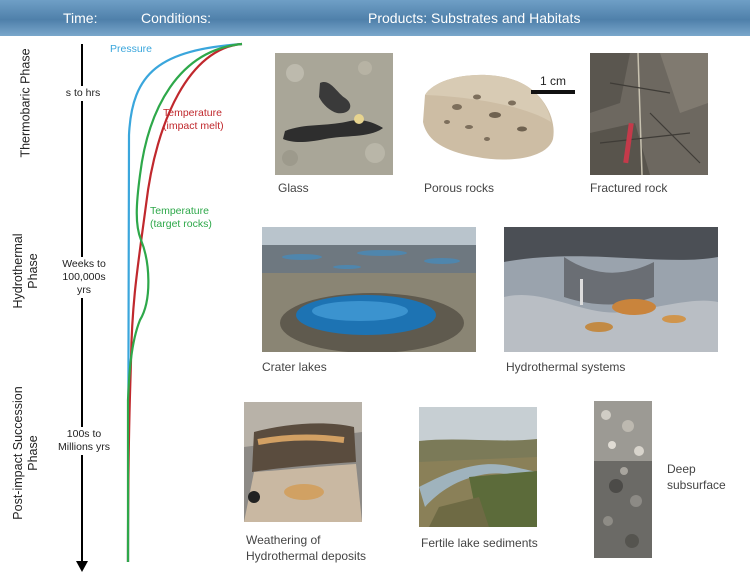  I want to click on crater-lakes-photo, so click(369, 289).